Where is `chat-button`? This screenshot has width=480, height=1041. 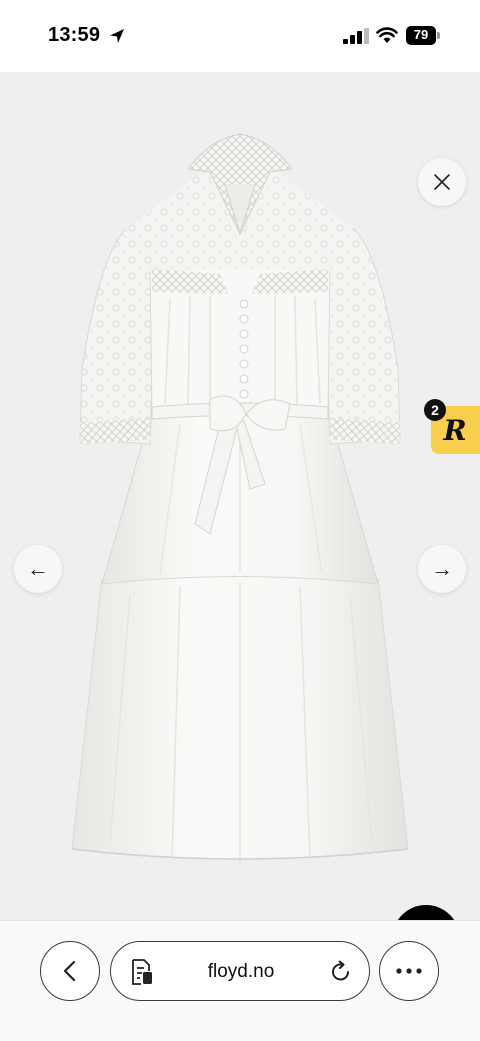
chat-button is located at coordinates (426, 912).